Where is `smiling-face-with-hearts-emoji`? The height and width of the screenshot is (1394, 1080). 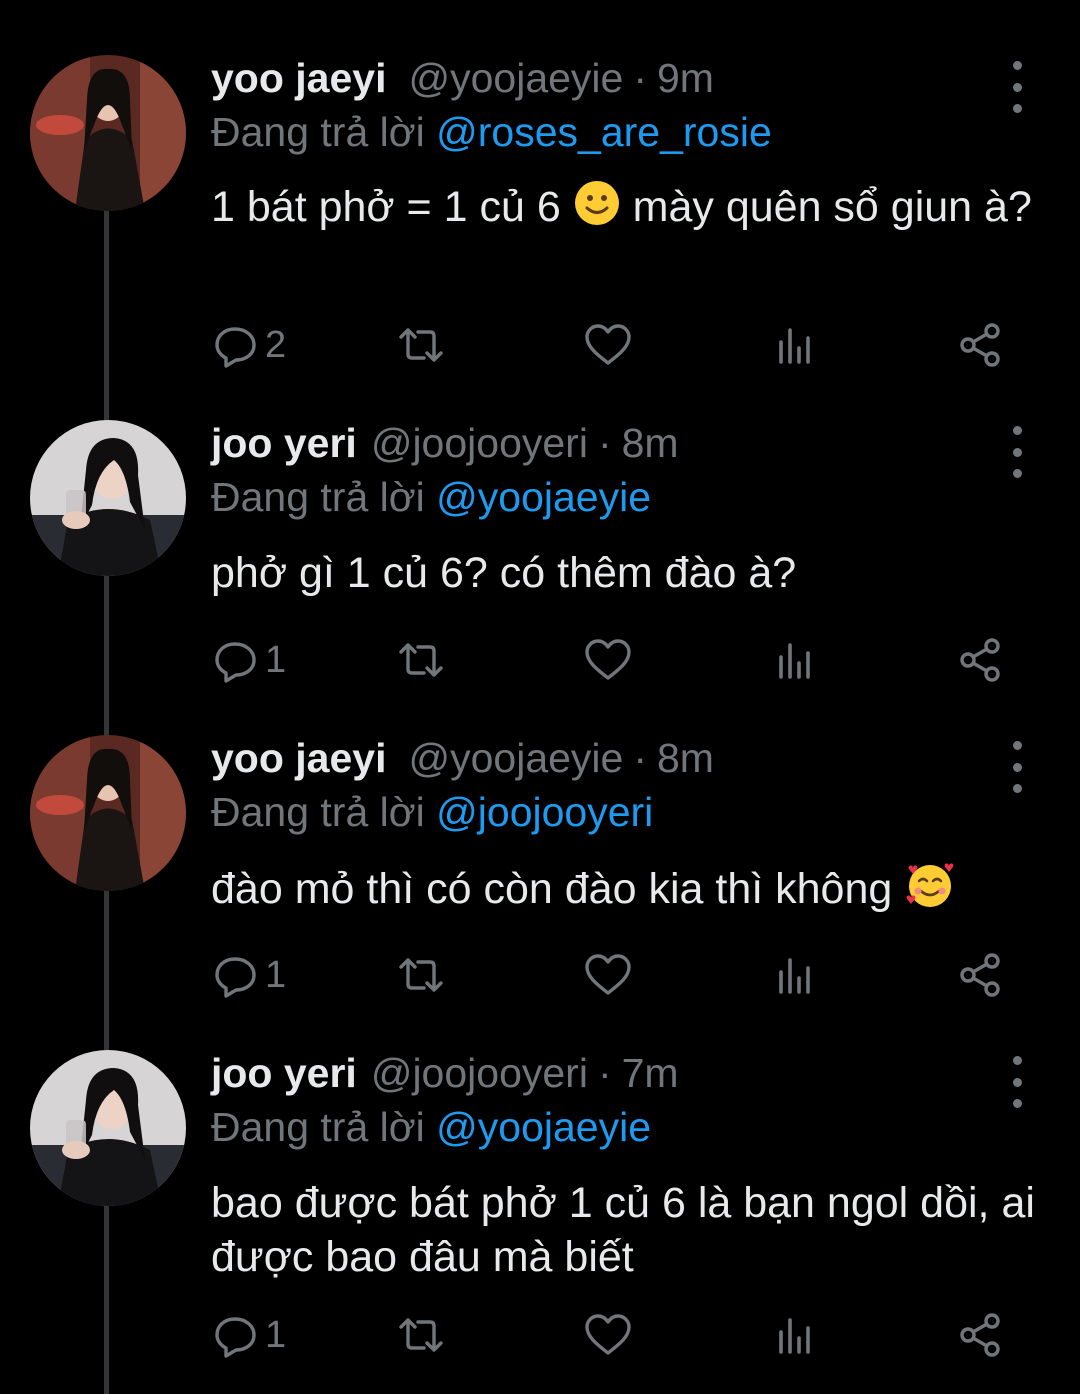
smiling-face-with-hearts-emoji is located at coordinates (930, 891).